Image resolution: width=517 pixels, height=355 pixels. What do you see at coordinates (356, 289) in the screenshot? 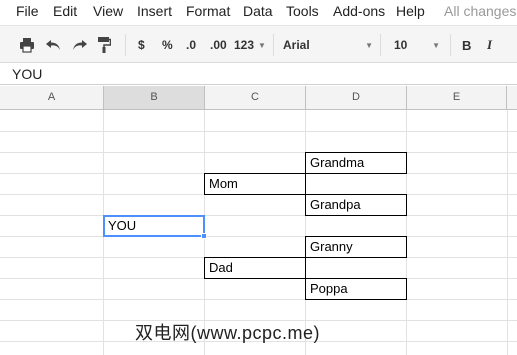
I see `cell-d-poppa: Poppa` at bounding box center [356, 289].